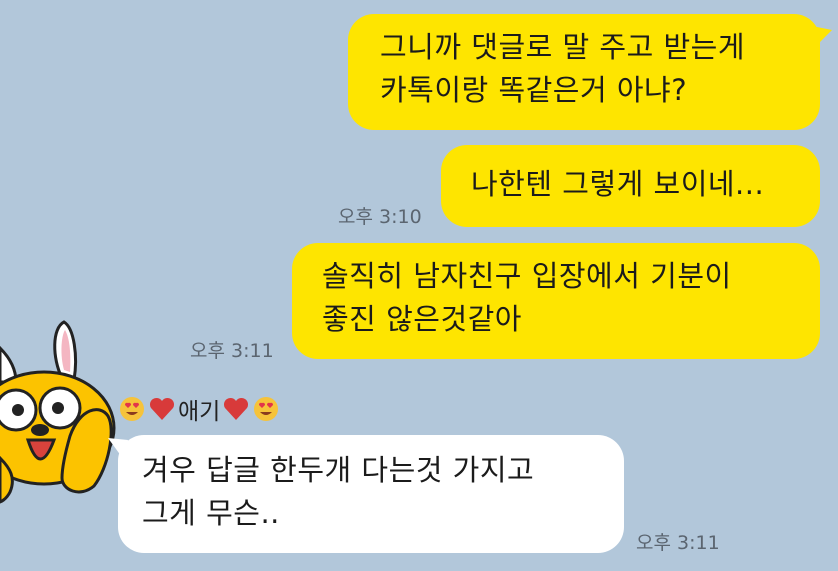  Describe the element at coordinates (371, 494) in the screenshot. I see `message-bubble-4: 겨우 답글 한두개 다는것 가지고 그게 무슨..` at that location.